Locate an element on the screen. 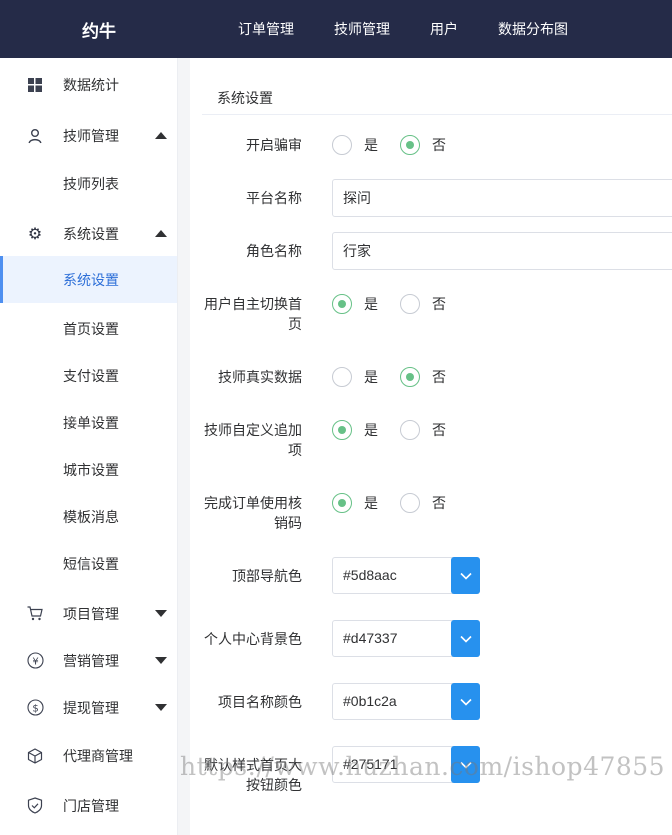 The height and width of the screenshot is (835, 672). color-value: #5d8aac is located at coordinates (370, 575).